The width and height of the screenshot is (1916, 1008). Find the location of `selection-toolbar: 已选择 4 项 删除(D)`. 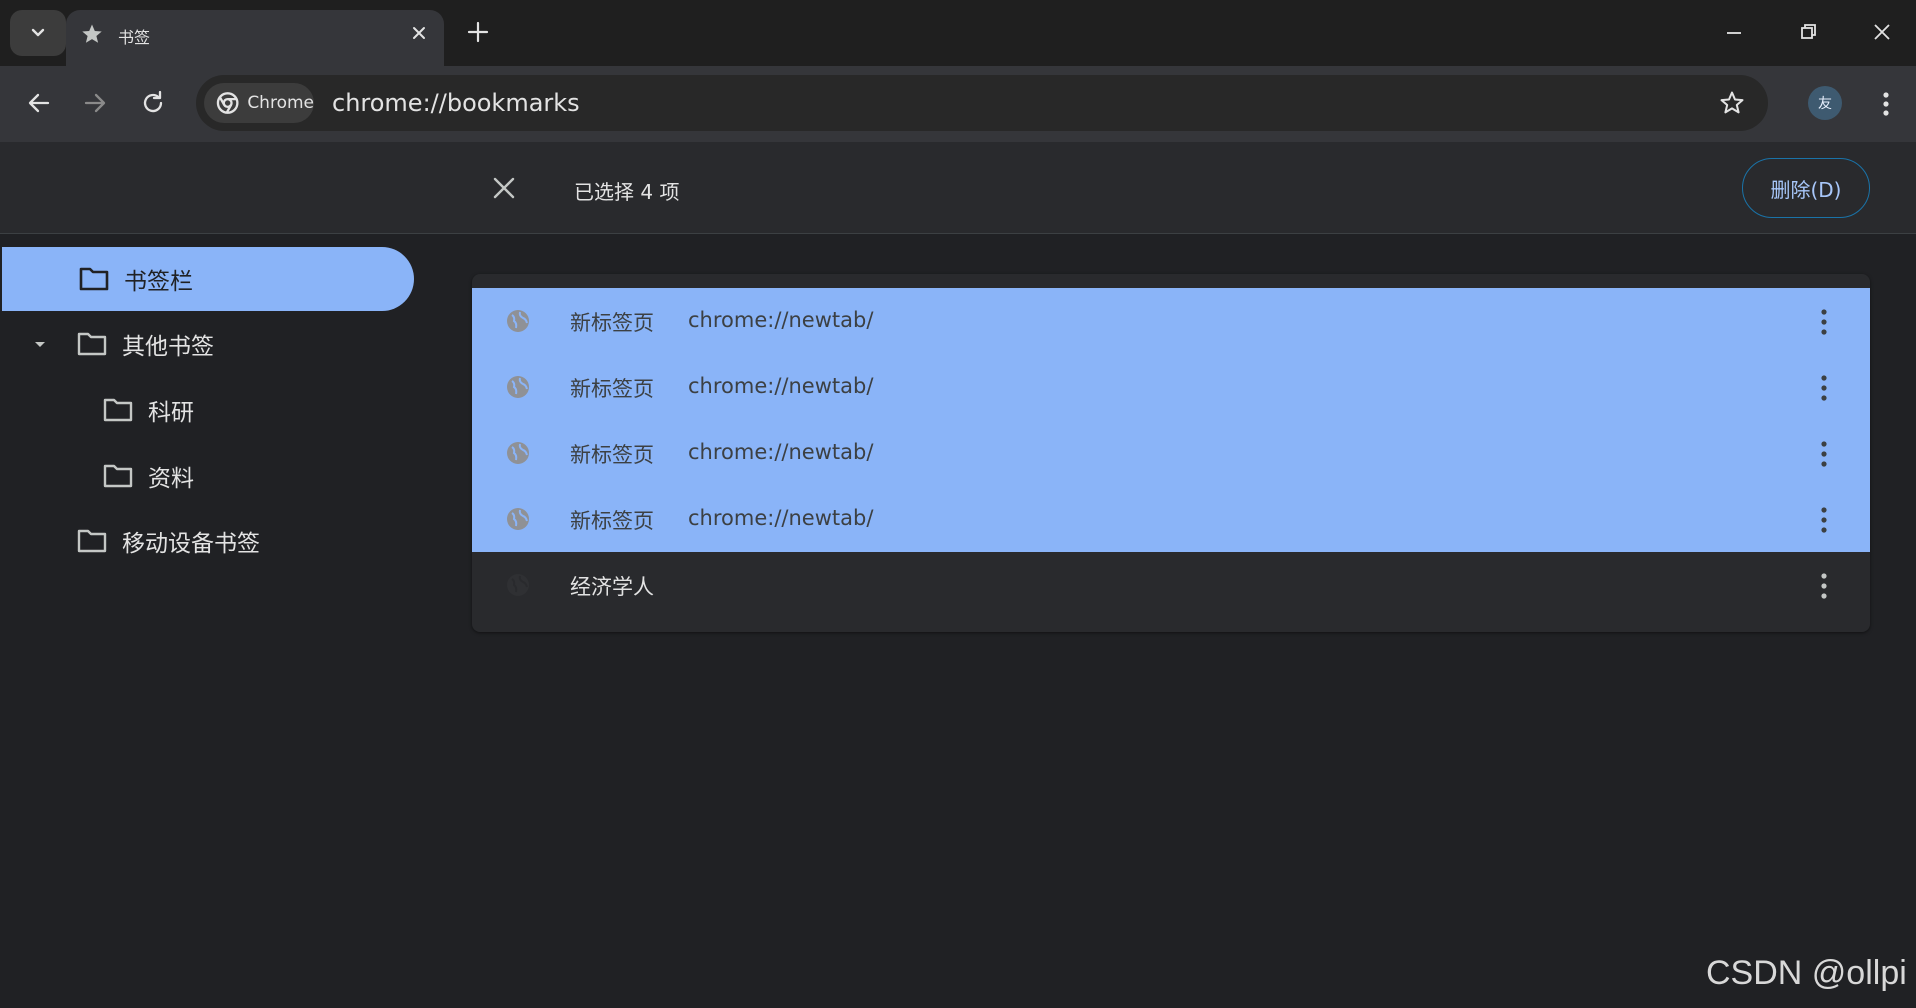

selection-toolbar: 已选择 4 项 删除(D) is located at coordinates (958, 188).